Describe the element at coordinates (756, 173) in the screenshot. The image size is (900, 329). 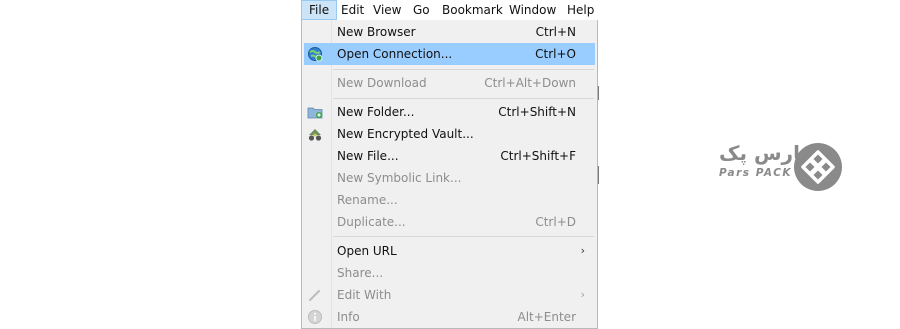
I see `logo-english-text: Pars PACK` at that location.